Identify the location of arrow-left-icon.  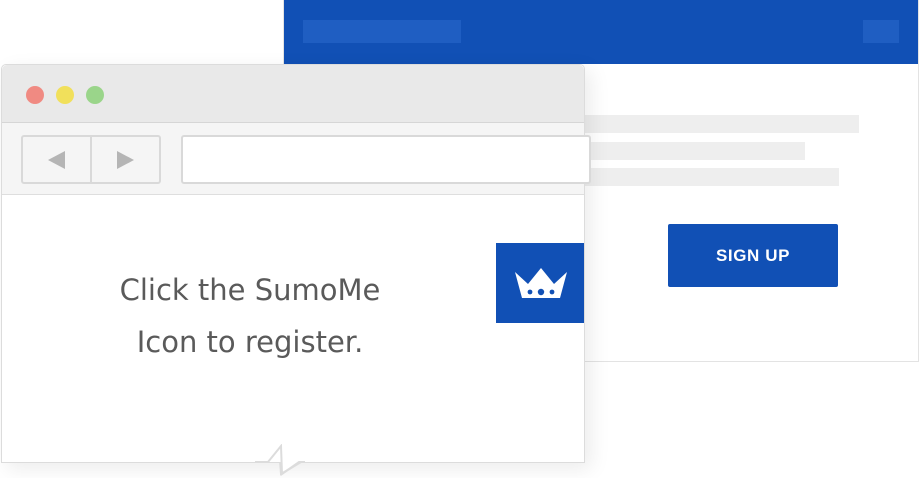
(56, 159).